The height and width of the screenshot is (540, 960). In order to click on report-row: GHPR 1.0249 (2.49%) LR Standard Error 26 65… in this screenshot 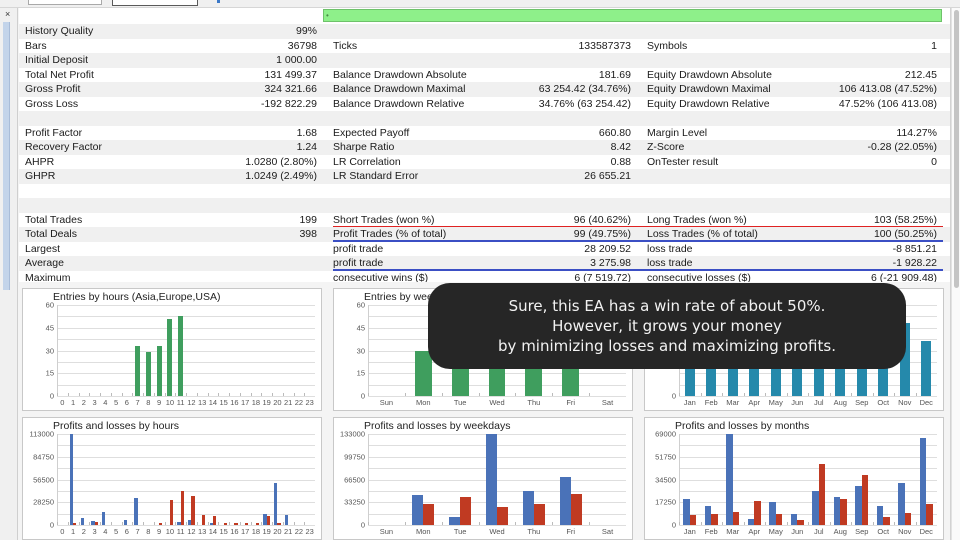, I will do `click(485, 176)`.